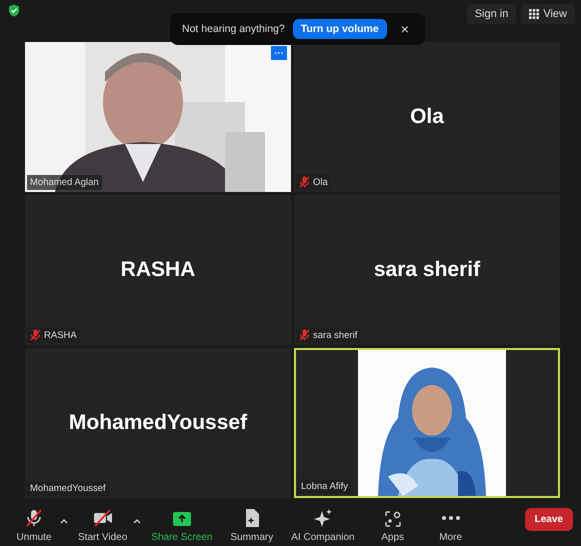 This screenshot has height=546, width=581. I want to click on participant-name: RASHA, so click(158, 270).